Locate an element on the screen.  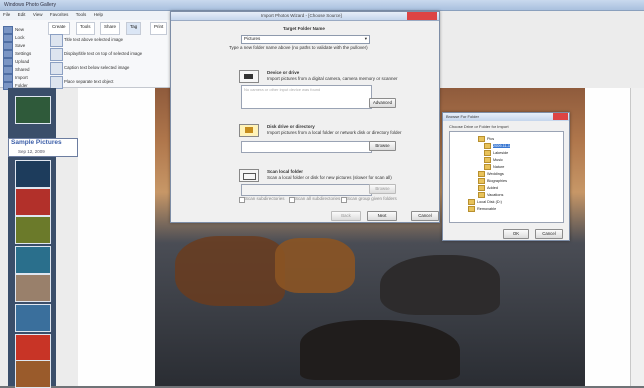
tree-node: Weddings is located at coordinates (491, 174).